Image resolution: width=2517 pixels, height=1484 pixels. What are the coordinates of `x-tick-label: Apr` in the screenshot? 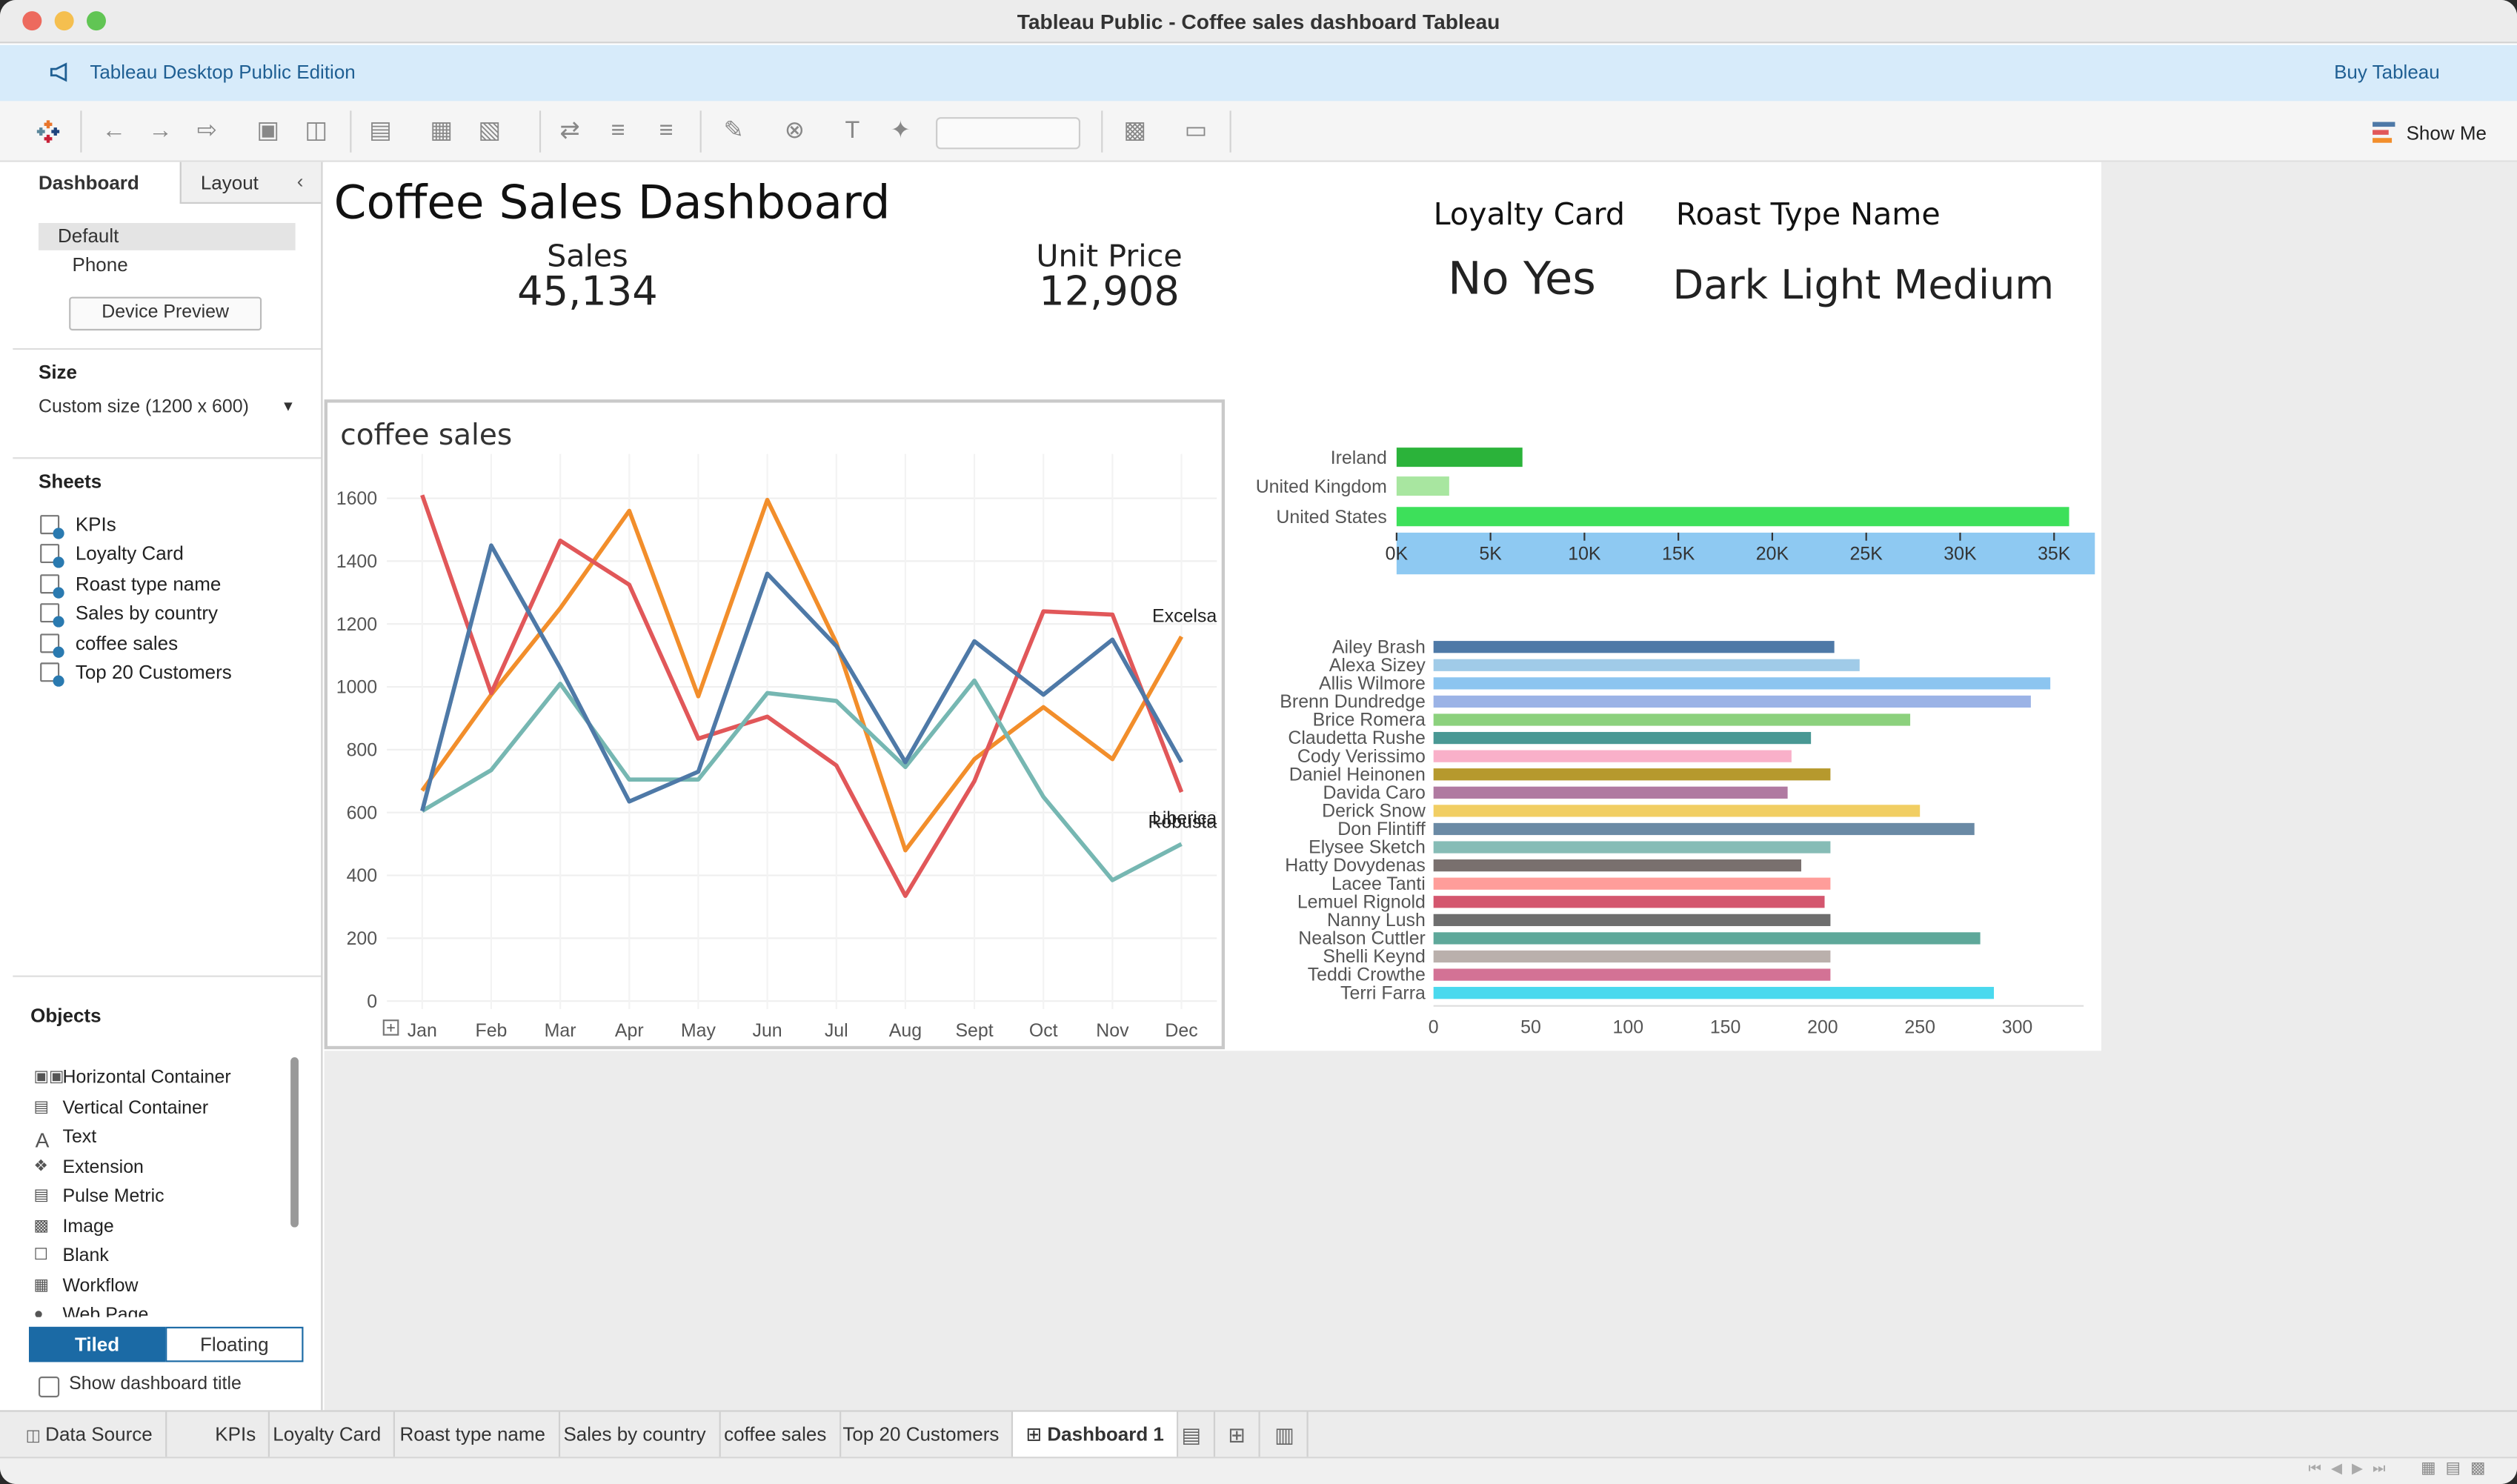 It's located at (629, 1030).